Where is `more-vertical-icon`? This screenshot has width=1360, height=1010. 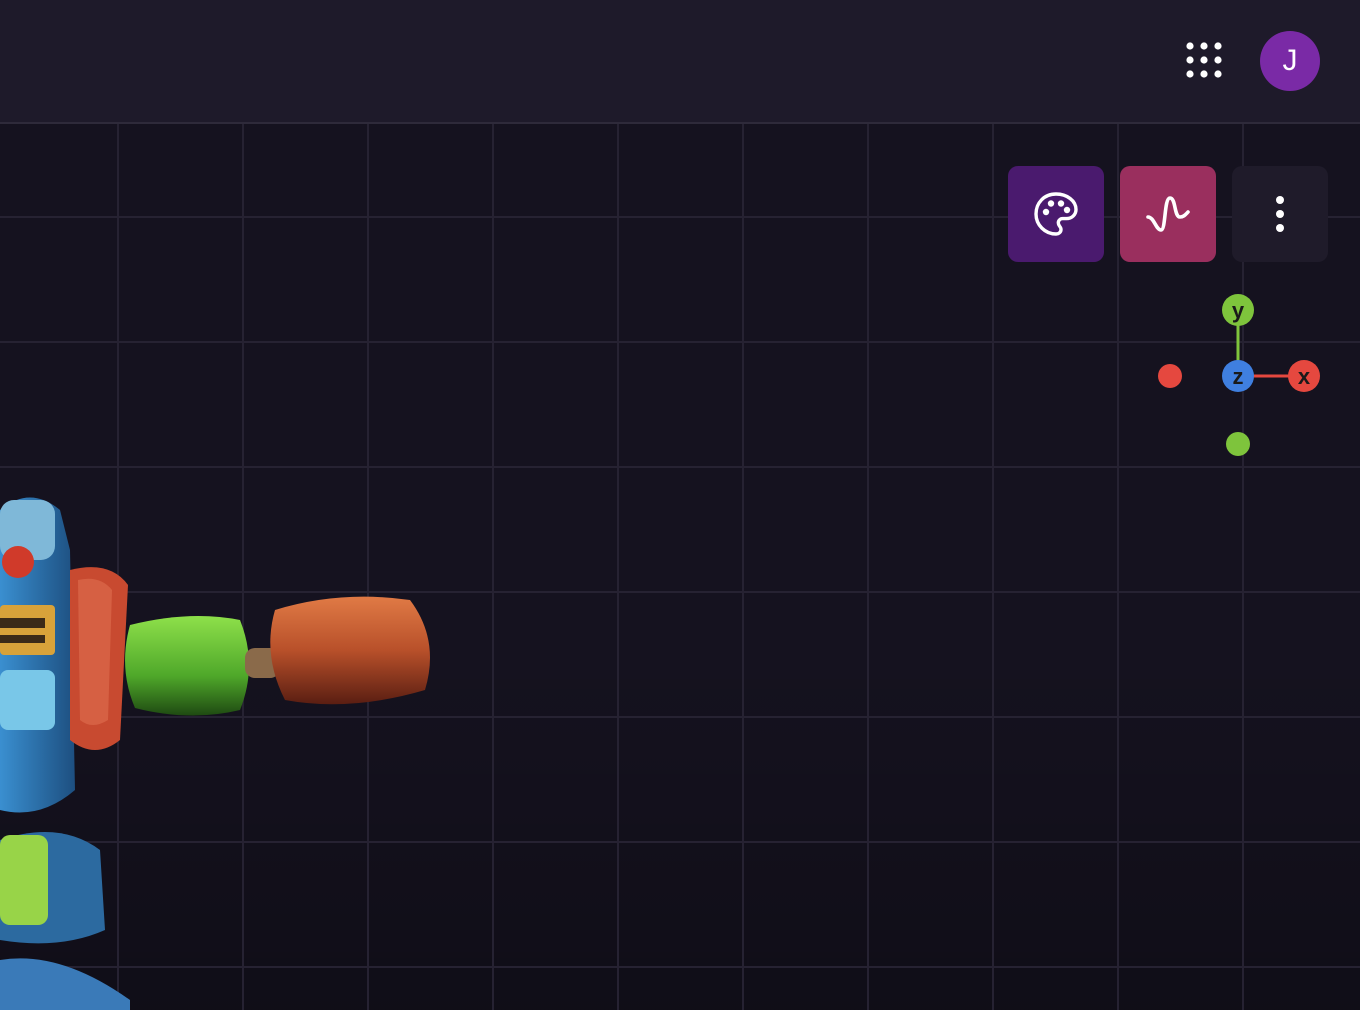
more-vertical-icon is located at coordinates (1280, 214).